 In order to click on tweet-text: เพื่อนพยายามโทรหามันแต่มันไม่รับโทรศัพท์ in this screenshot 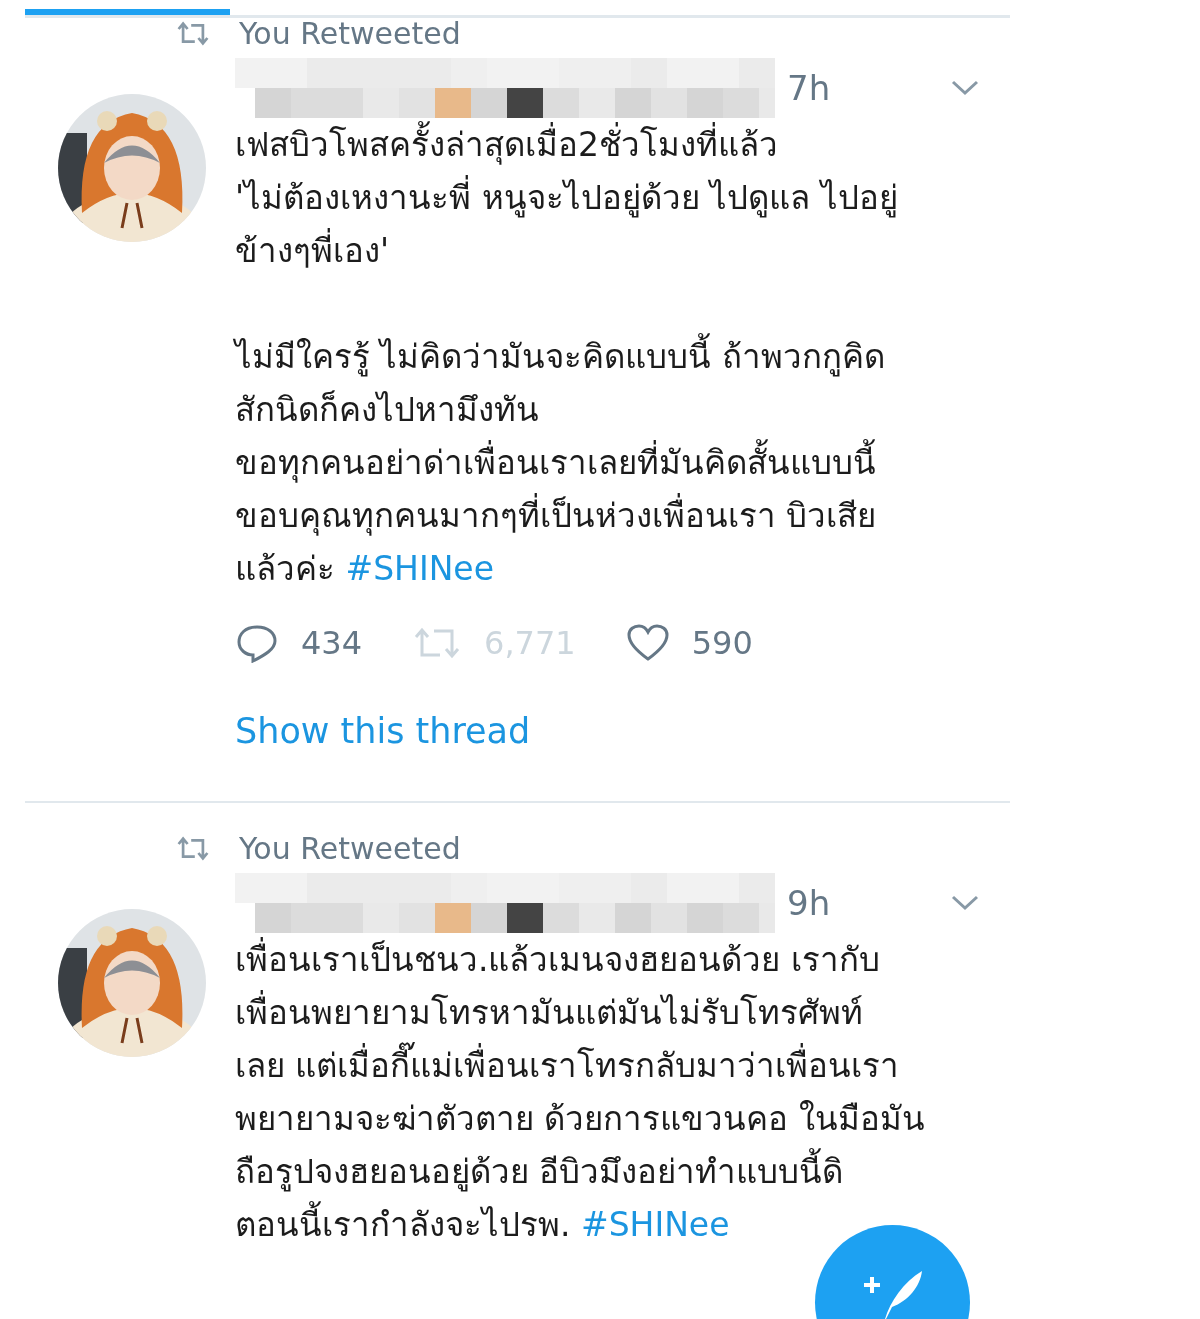, I will do `click(622, 1012)`.